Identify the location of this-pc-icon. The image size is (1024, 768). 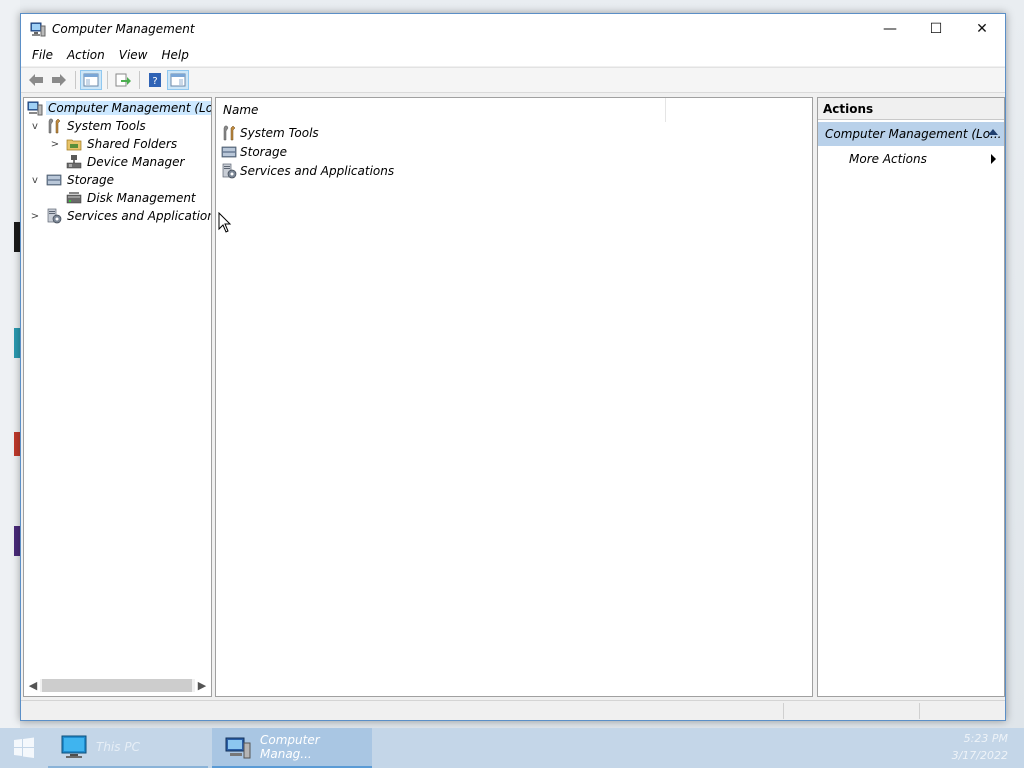
(74, 747).